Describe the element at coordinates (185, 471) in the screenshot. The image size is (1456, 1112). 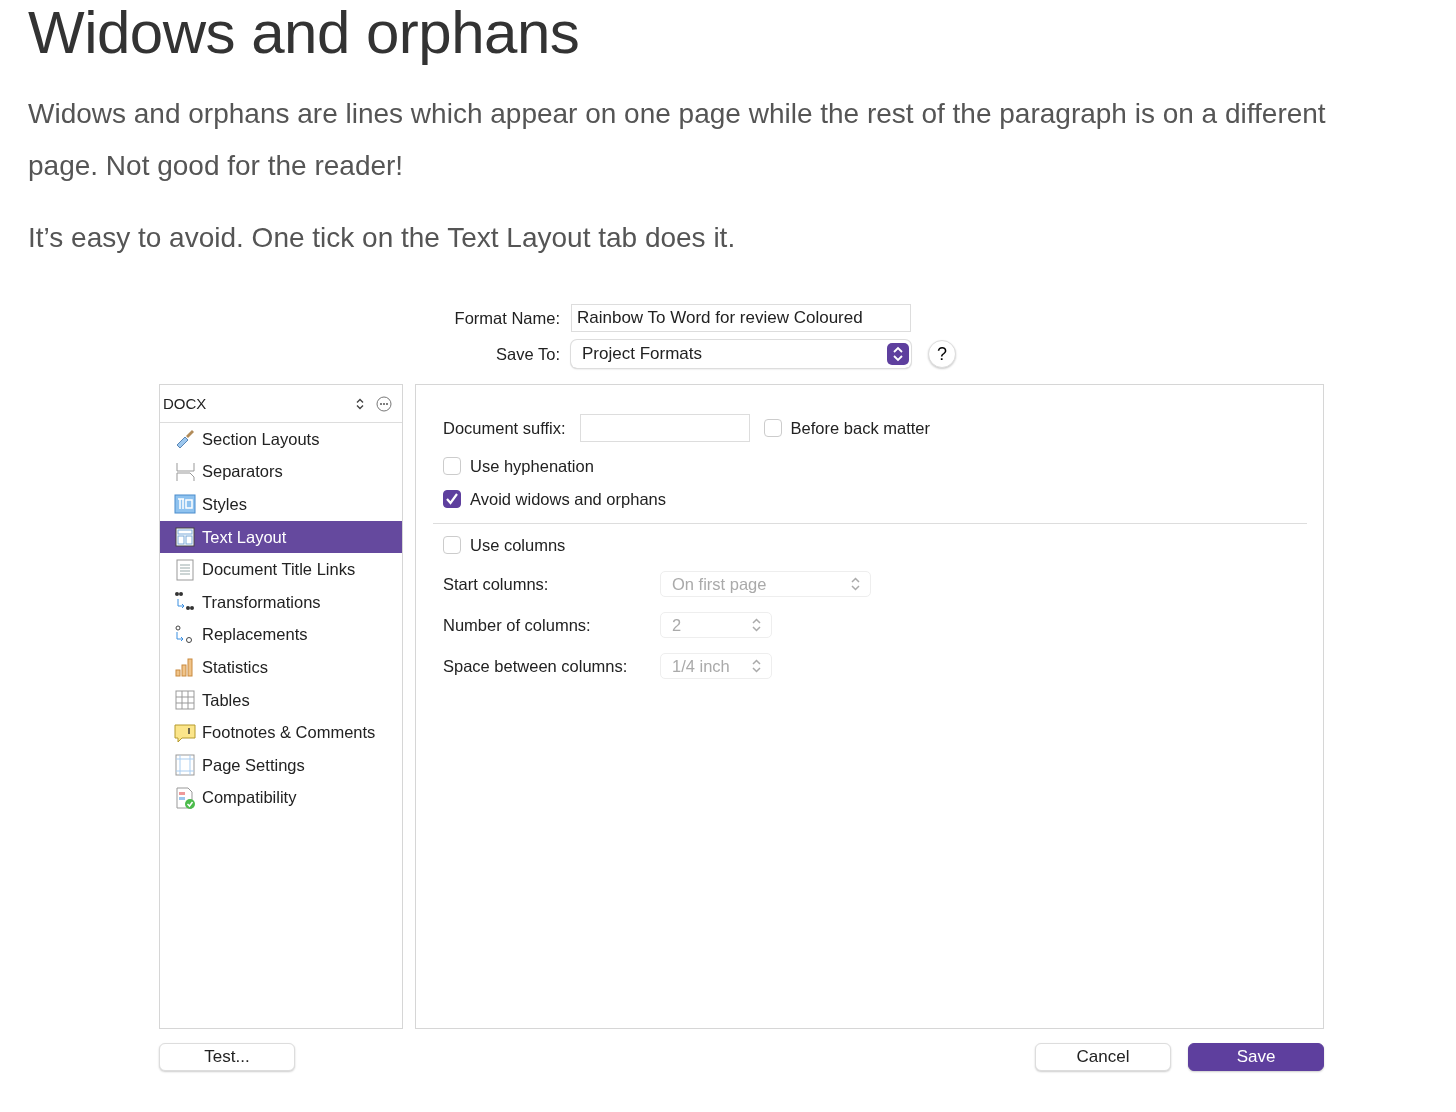
I see `separator-icon` at that location.